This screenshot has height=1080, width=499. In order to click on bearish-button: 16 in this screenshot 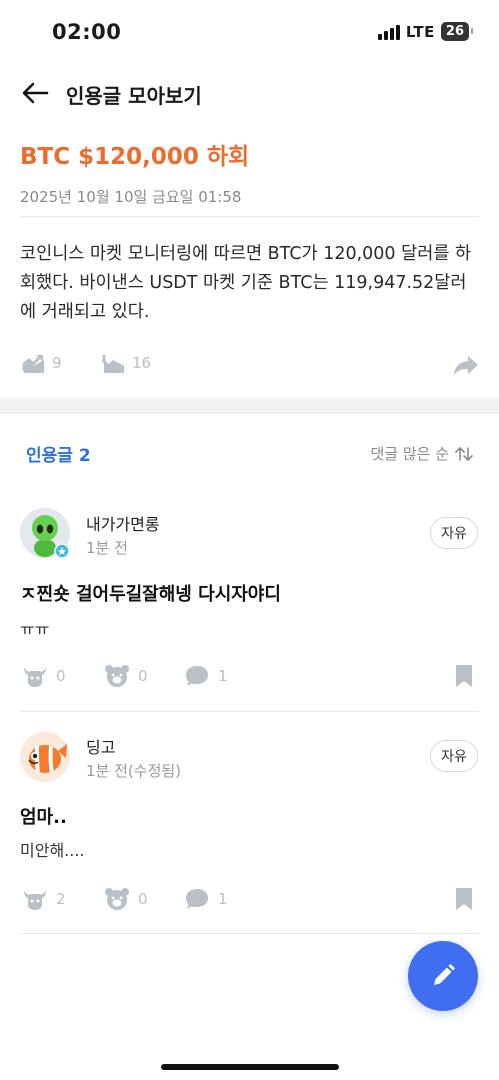, I will do `click(126, 363)`.